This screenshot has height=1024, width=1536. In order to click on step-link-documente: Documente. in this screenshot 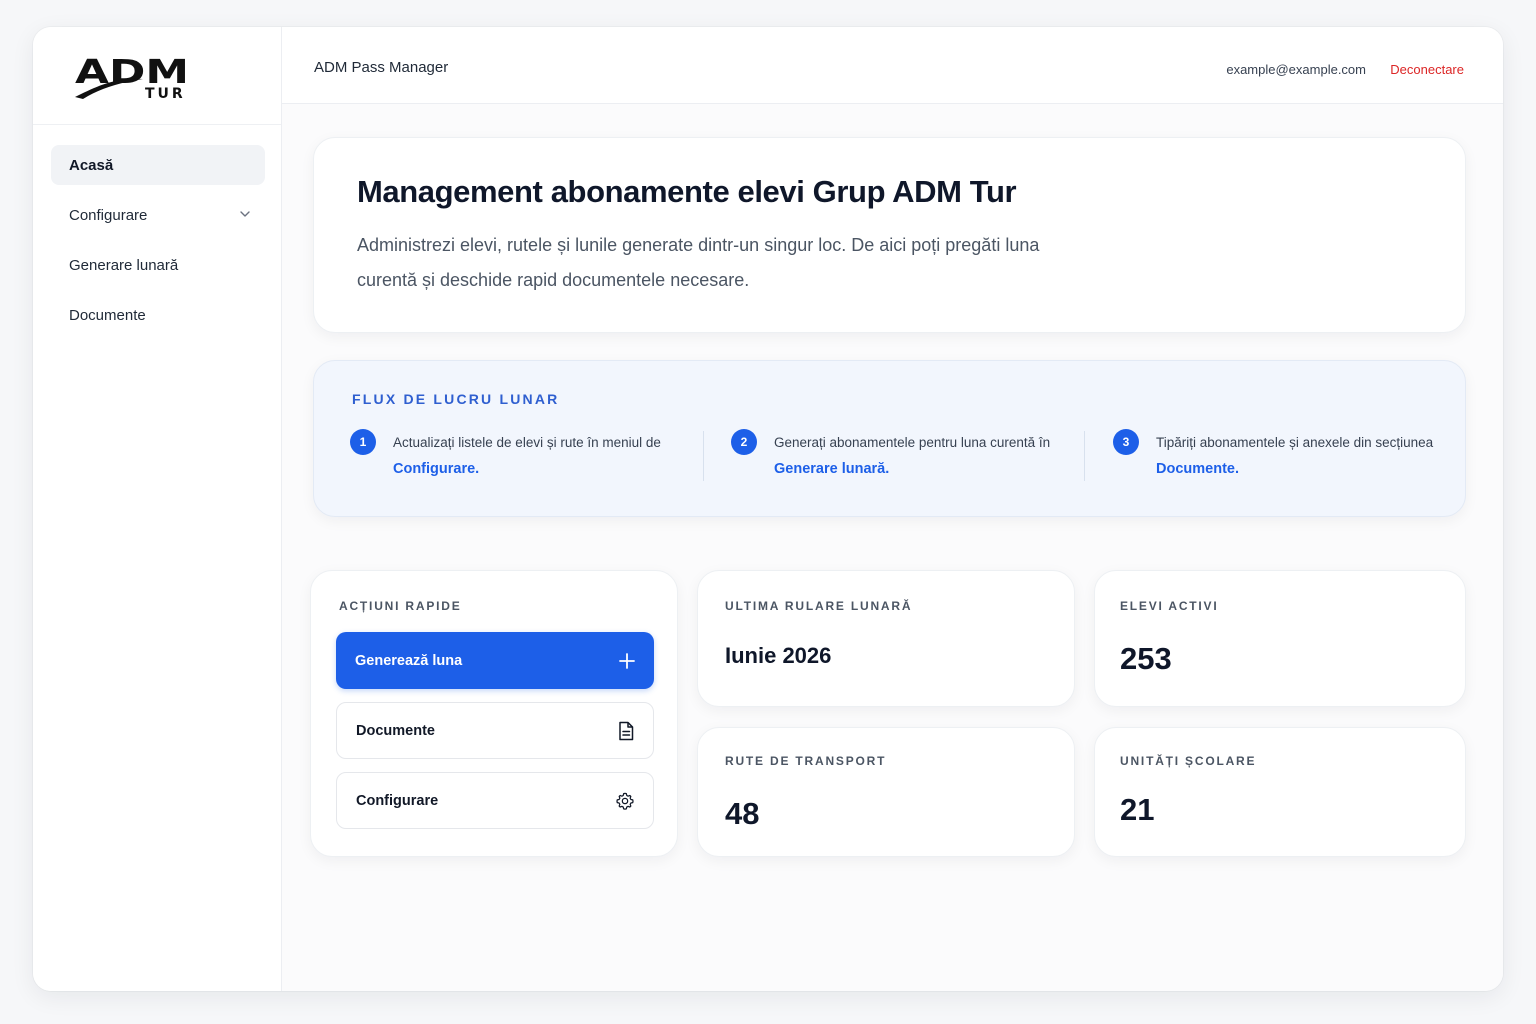, I will do `click(1197, 469)`.